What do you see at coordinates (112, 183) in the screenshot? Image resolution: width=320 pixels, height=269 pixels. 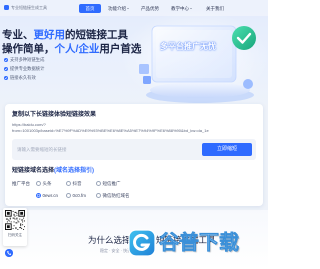 I see `platform-option-label: 短信推广` at bounding box center [112, 183].